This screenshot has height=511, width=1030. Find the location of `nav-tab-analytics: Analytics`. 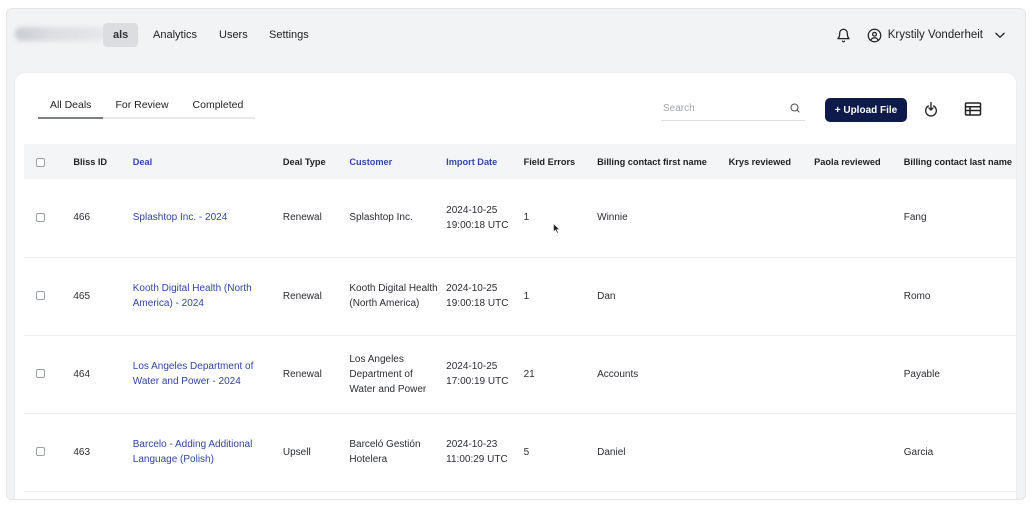

nav-tab-analytics: Analytics is located at coordinates (175, 35).